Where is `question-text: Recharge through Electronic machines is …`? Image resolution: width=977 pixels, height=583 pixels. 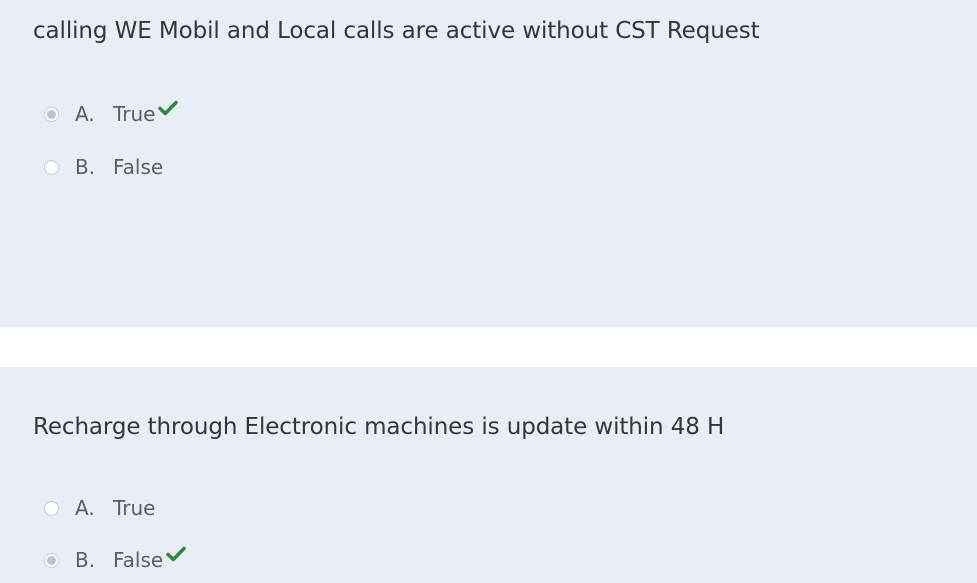 question-text: Recharge through Electronic machines is … is located at coordinates (379, 427).